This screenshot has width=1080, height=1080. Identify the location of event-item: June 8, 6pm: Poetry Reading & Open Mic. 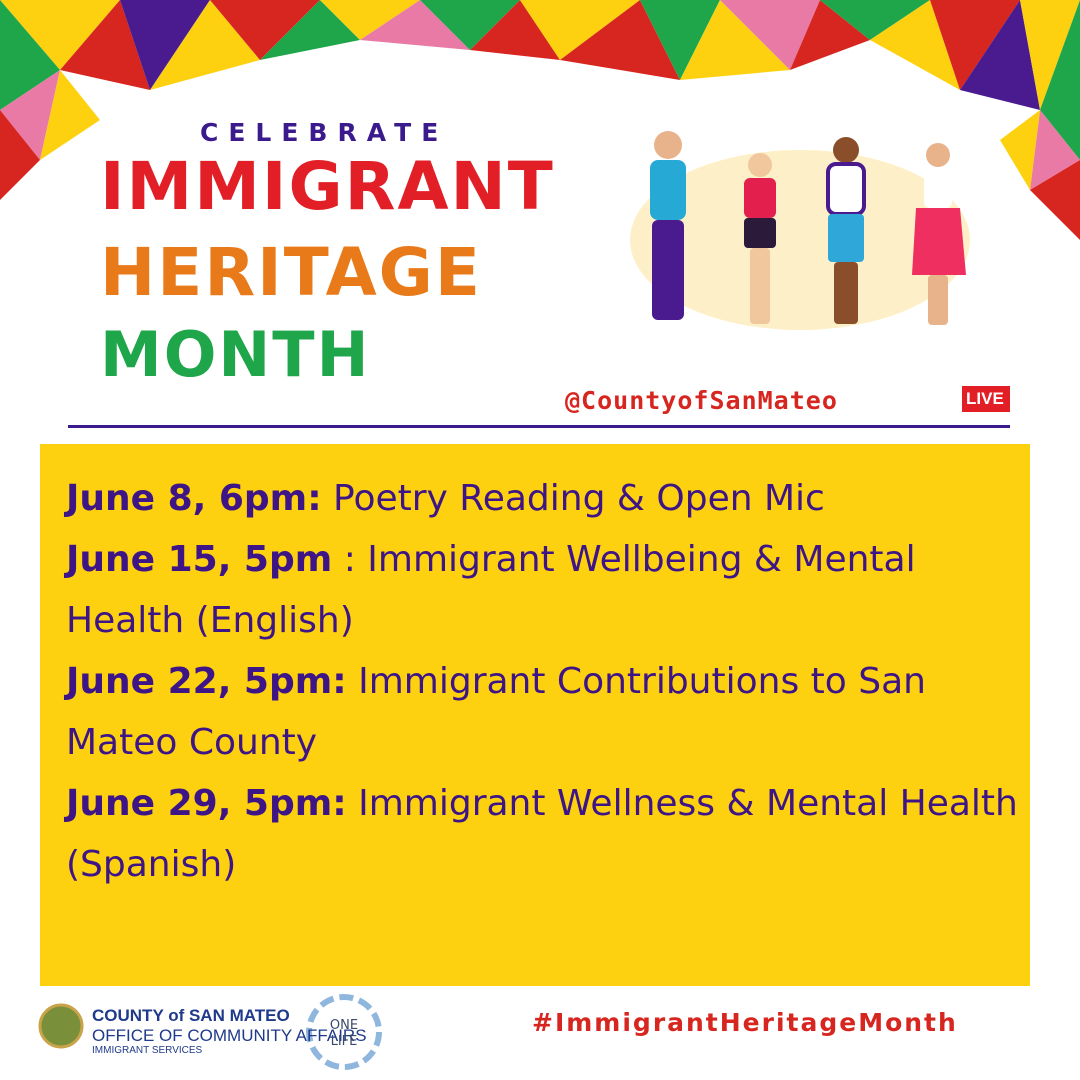
(548, 498).